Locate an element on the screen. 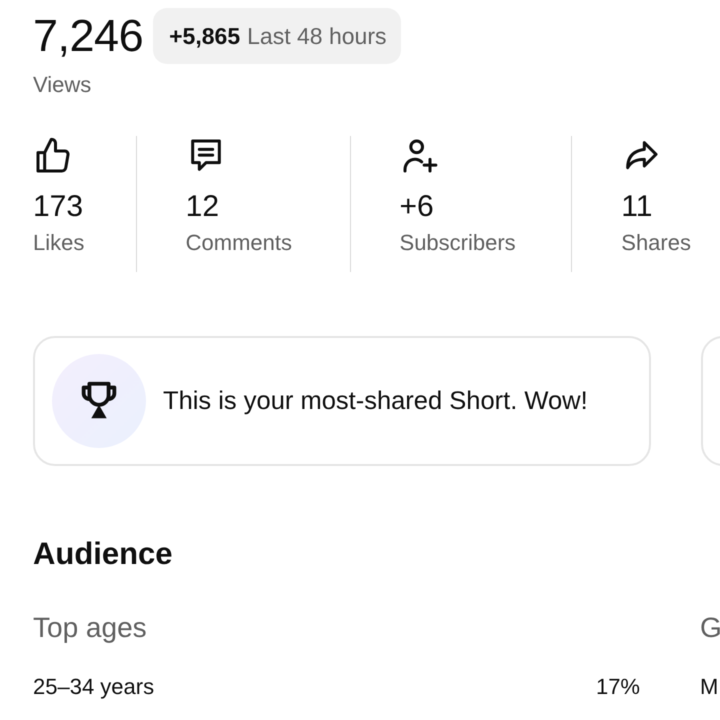 The image size is (720, 720). column-title: G is located at coordinates (710, 628).